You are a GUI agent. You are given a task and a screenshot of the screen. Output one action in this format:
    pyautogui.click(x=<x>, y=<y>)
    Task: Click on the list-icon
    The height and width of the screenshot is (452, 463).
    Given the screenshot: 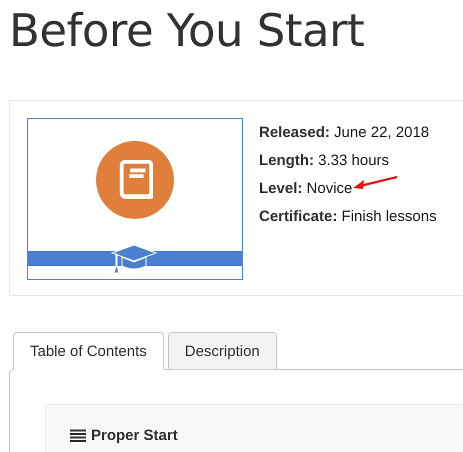 What is the action you would take?
    pyautogui.click(x=78, y=435)
    